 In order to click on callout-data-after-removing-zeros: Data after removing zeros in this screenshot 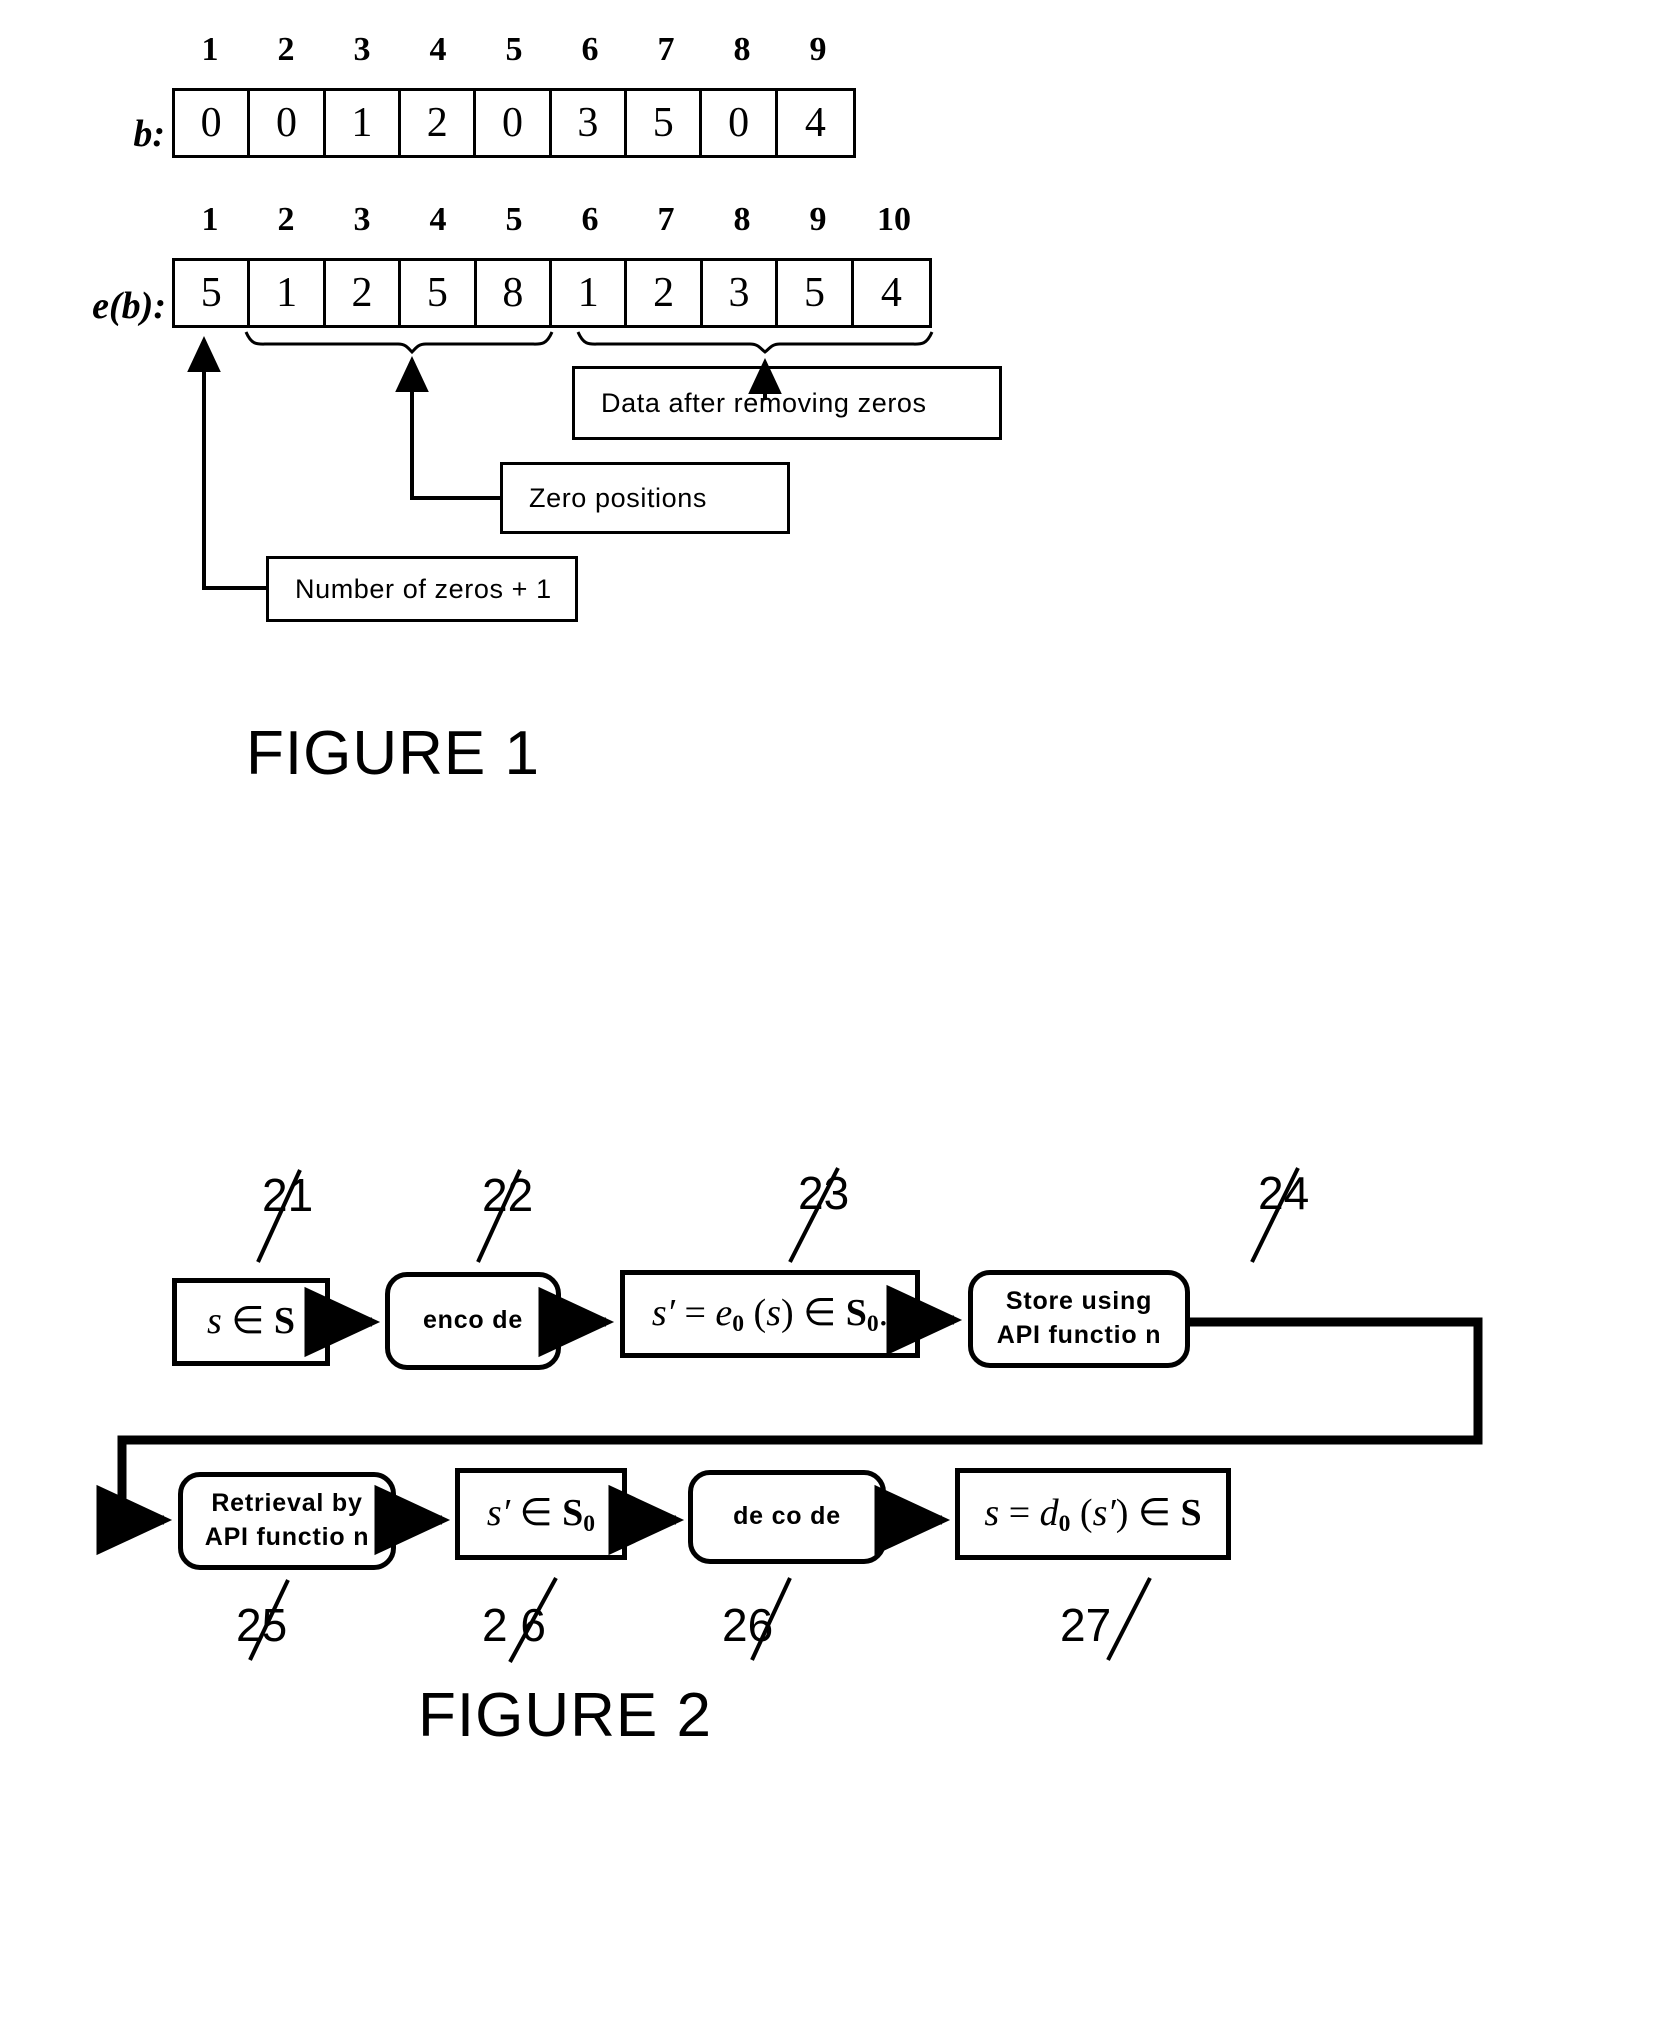, I will do `click(787, 403)`.